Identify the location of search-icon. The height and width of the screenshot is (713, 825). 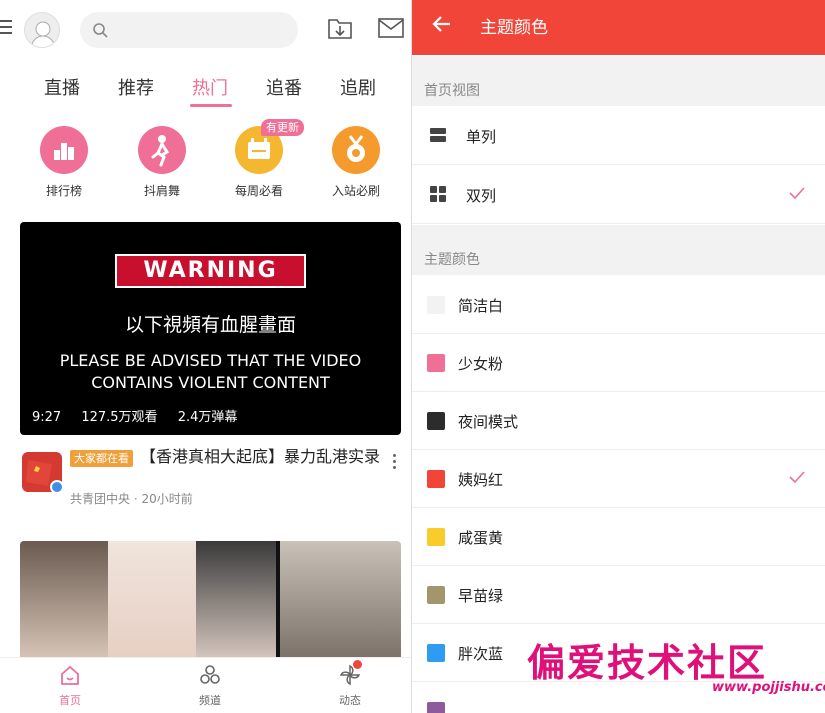
(100, 30).